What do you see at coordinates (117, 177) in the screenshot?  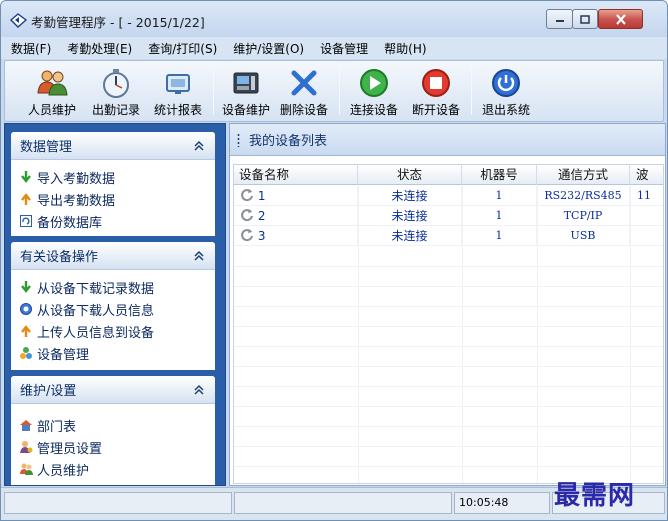 I see `sidebar-item-import-attendance: 导入考勤数据` at bounding box center [117, 177].